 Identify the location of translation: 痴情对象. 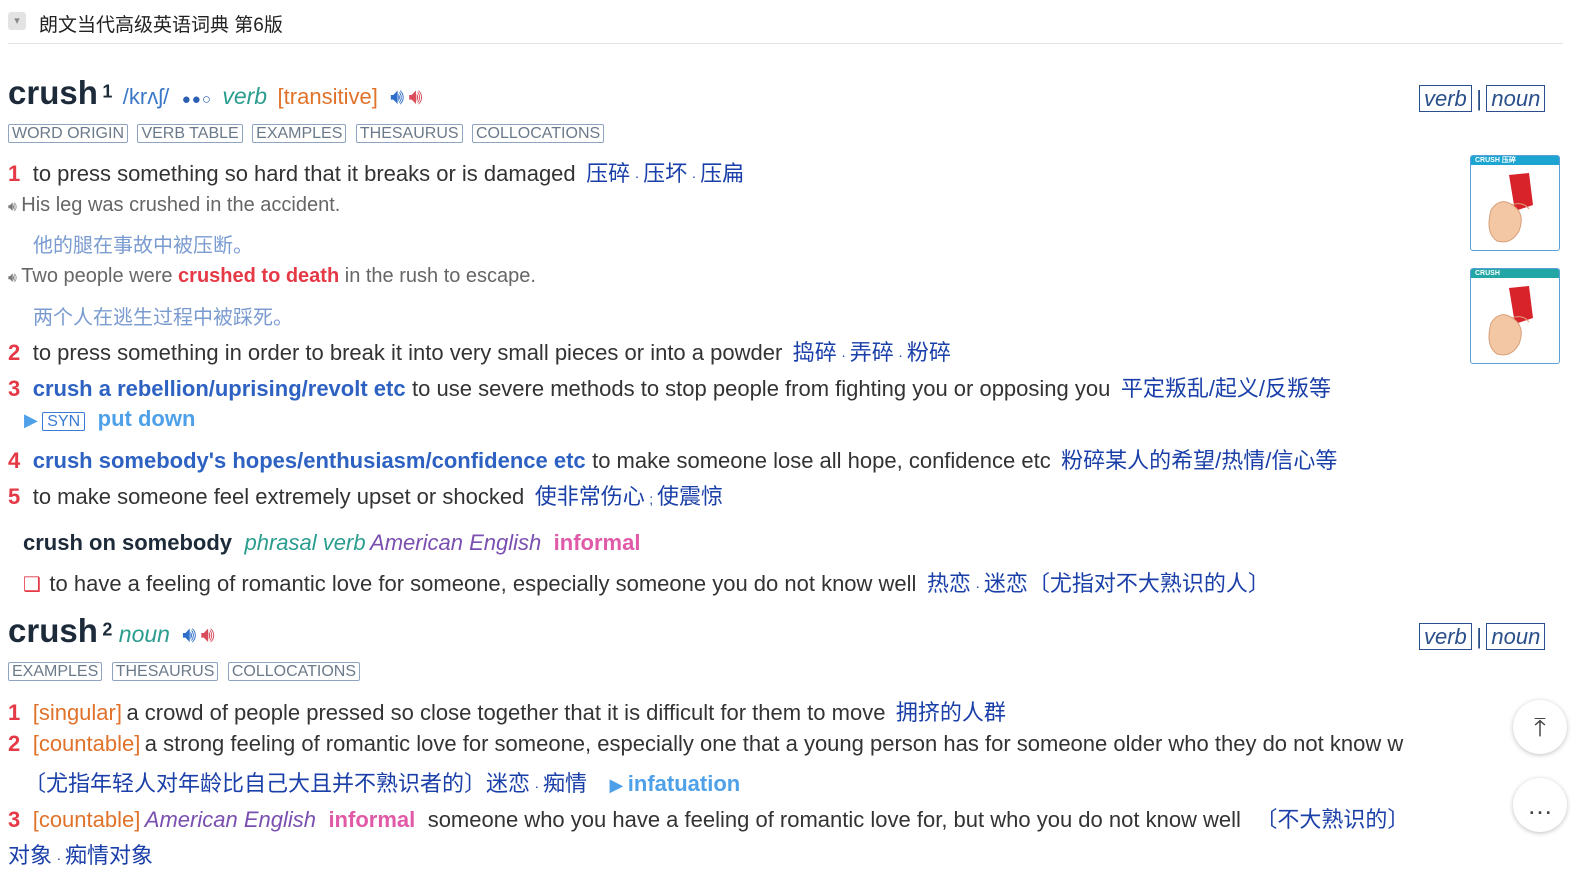
(109, 855).